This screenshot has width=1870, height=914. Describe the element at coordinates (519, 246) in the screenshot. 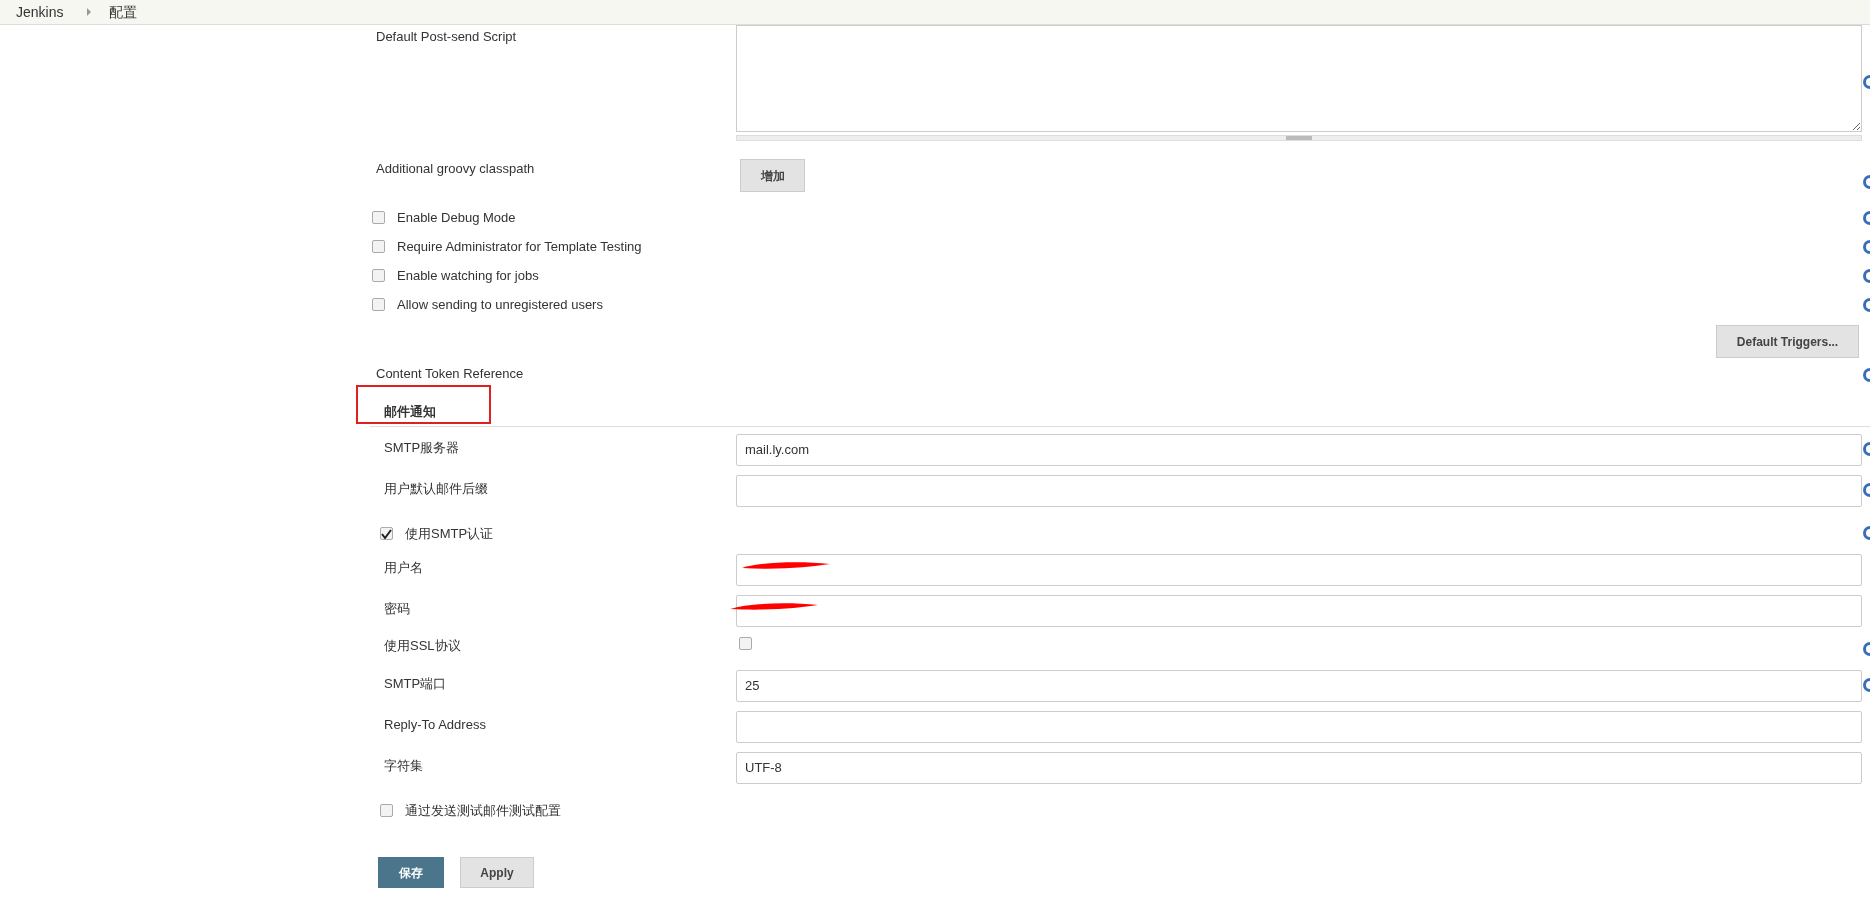

I see `checkbox-label: Require Administrator for Template Testing` at that location.